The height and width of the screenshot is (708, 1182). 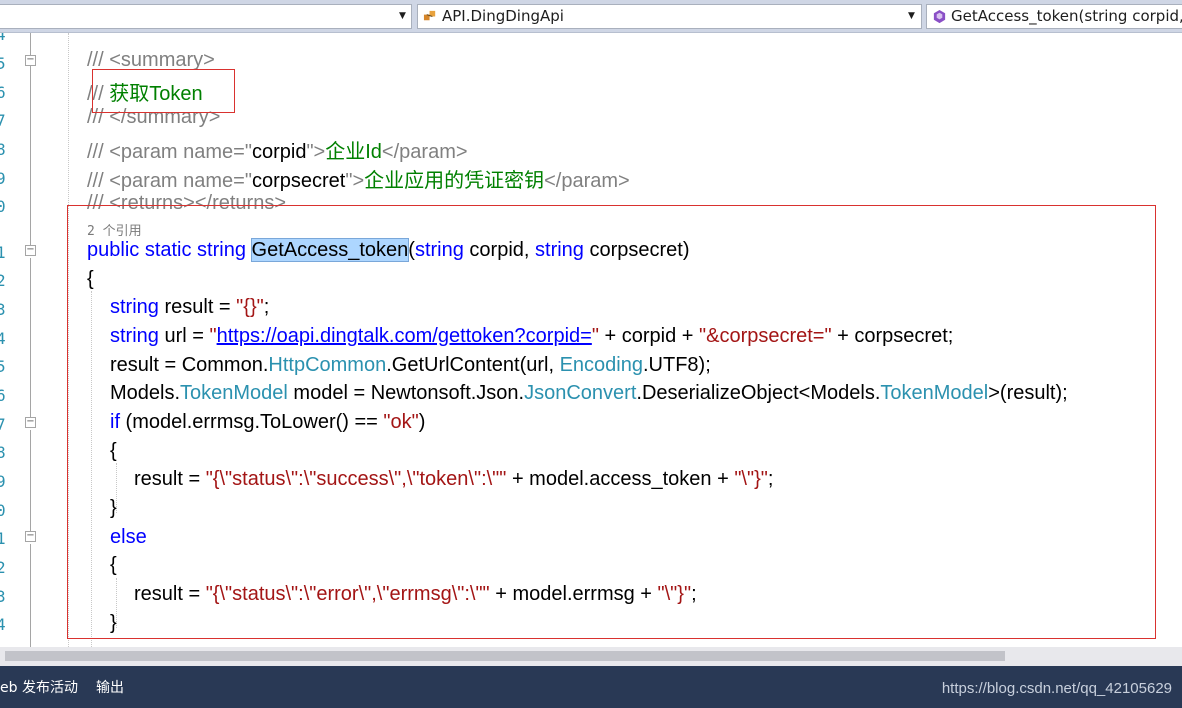 I want to click on annotation-box-summary, so click(x=163, y=91).